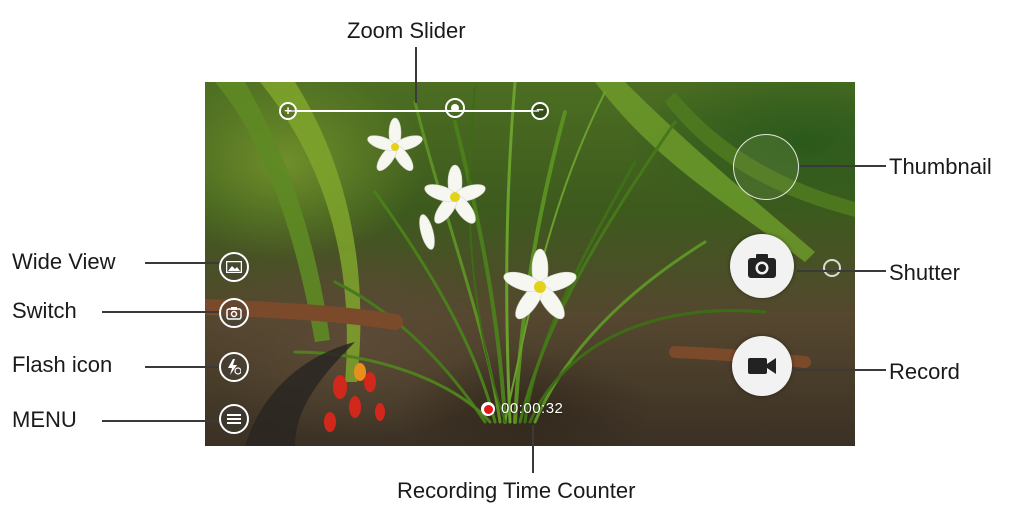  Describe the element at coordinates (841, 271) in the screenshot. I see `shutter-leader` at that location.